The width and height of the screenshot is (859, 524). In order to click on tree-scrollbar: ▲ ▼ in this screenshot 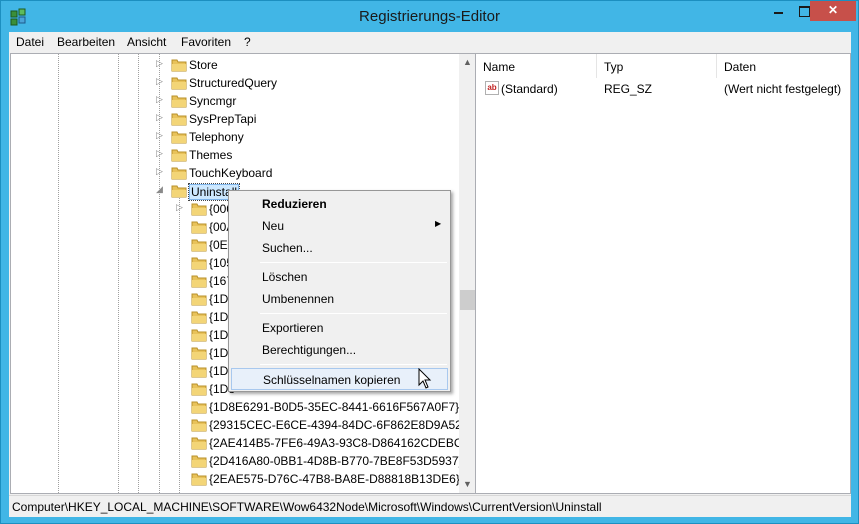, I will do `click(467, 273)`.